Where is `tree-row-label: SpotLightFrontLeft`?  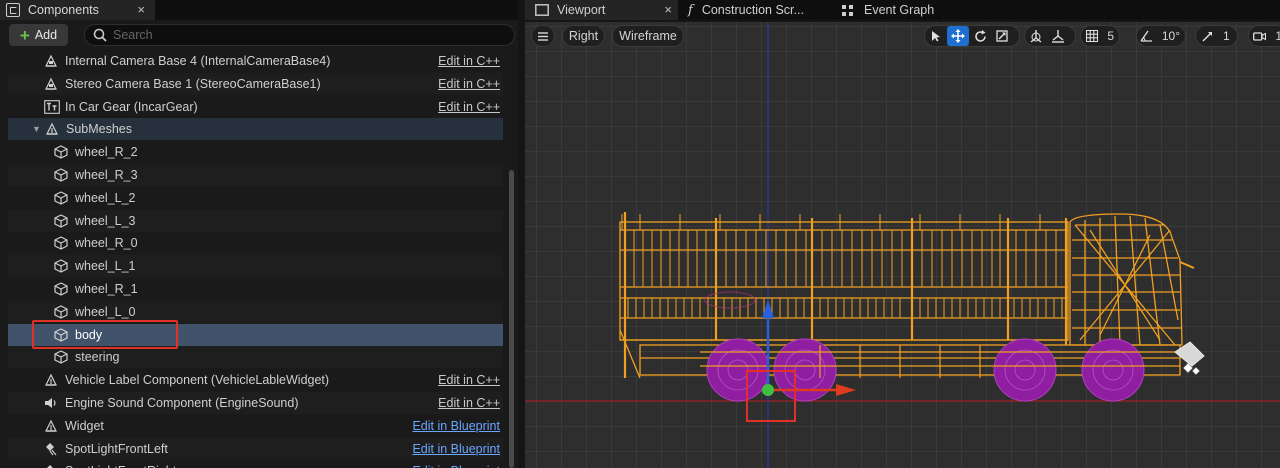 tree-row-label: SpotLightFrontLeft is located at coordinates (116, 448).